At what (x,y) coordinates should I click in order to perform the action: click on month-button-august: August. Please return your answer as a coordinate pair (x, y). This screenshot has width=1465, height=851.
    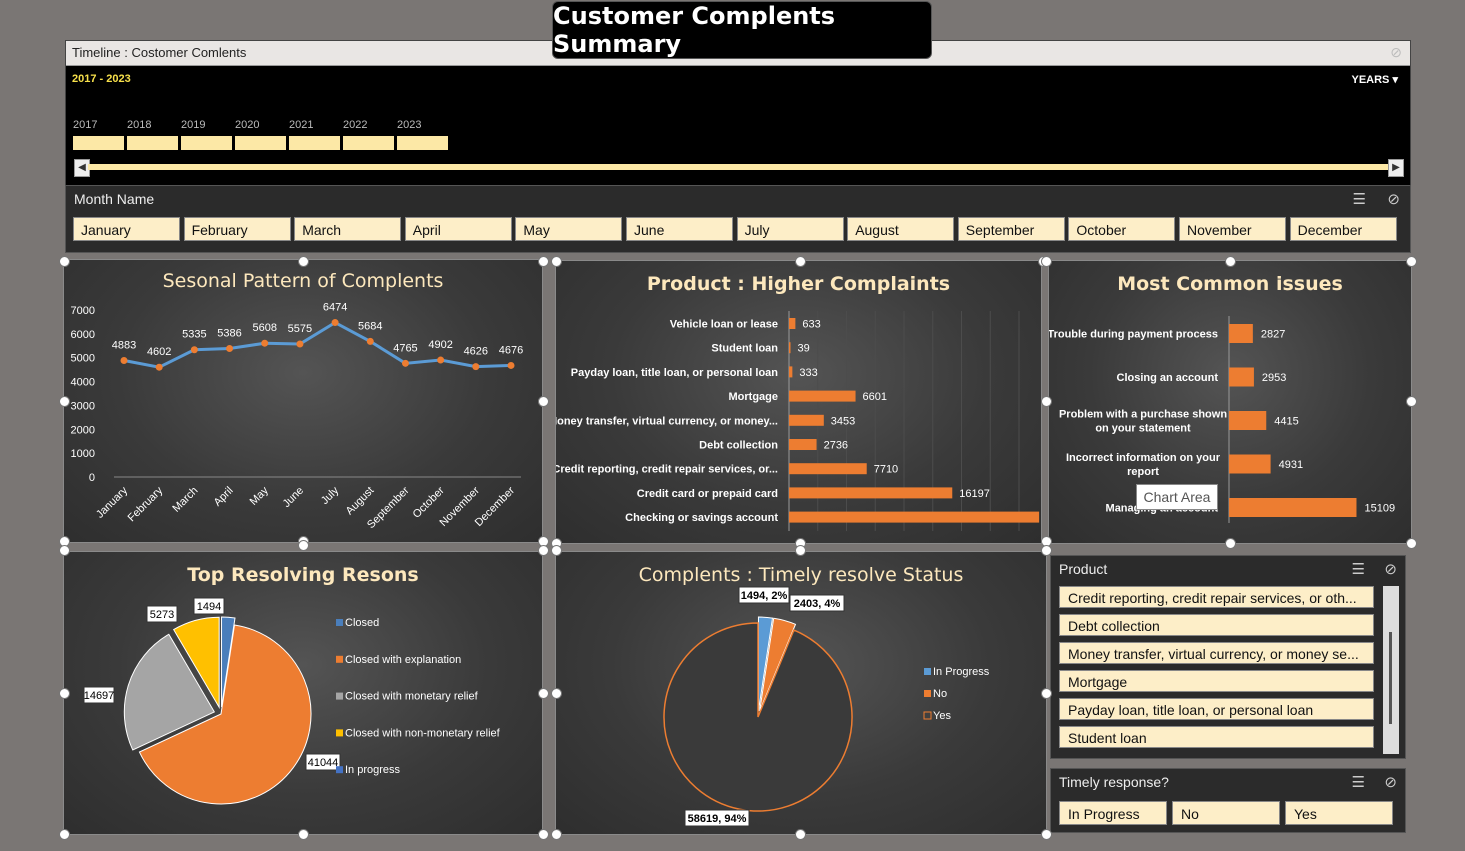
    Looking at the image, I should click on (901, 229).